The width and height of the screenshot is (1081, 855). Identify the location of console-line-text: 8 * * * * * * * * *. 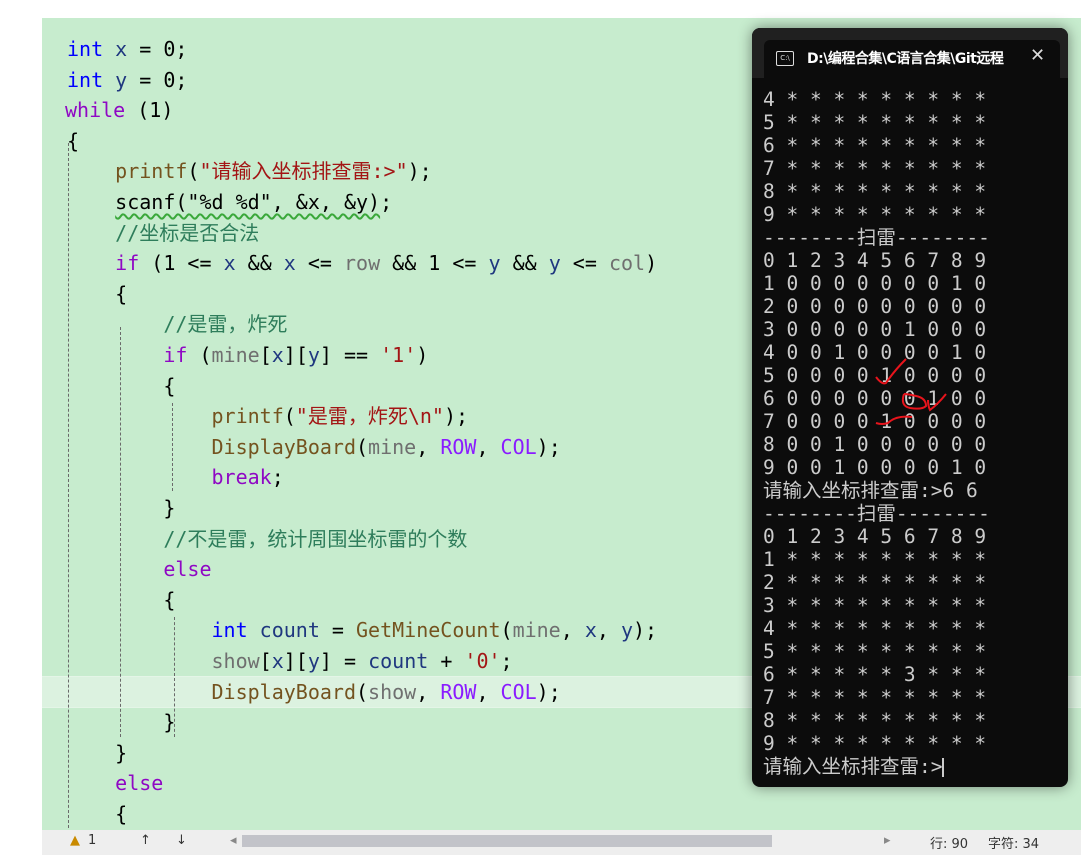
(875, 720).